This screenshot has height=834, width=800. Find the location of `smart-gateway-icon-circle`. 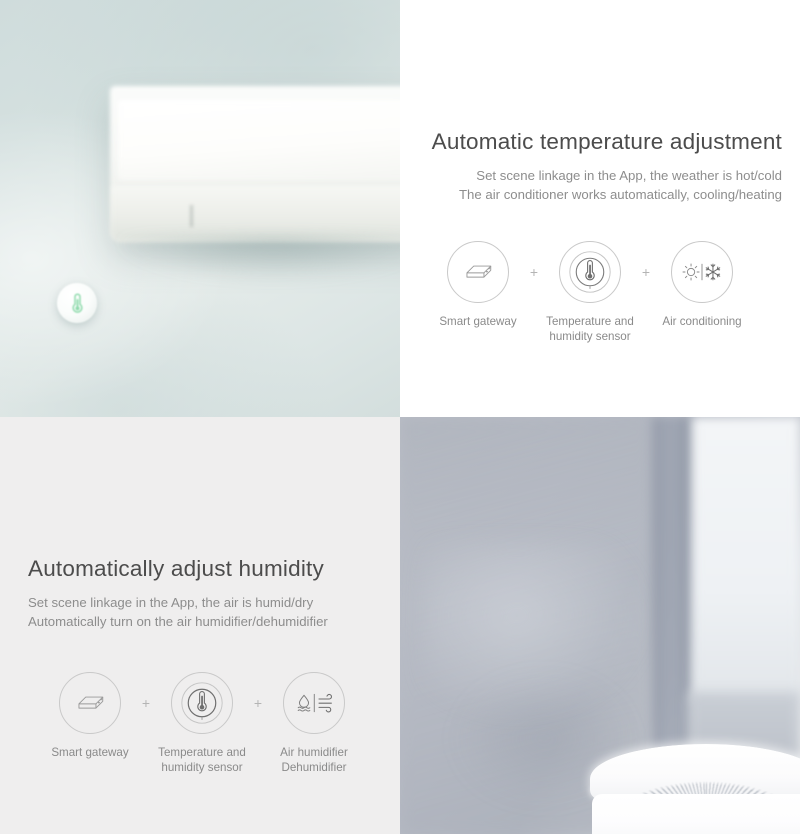

smart-gateway-icon-circle is located at coordinates (478, 271).